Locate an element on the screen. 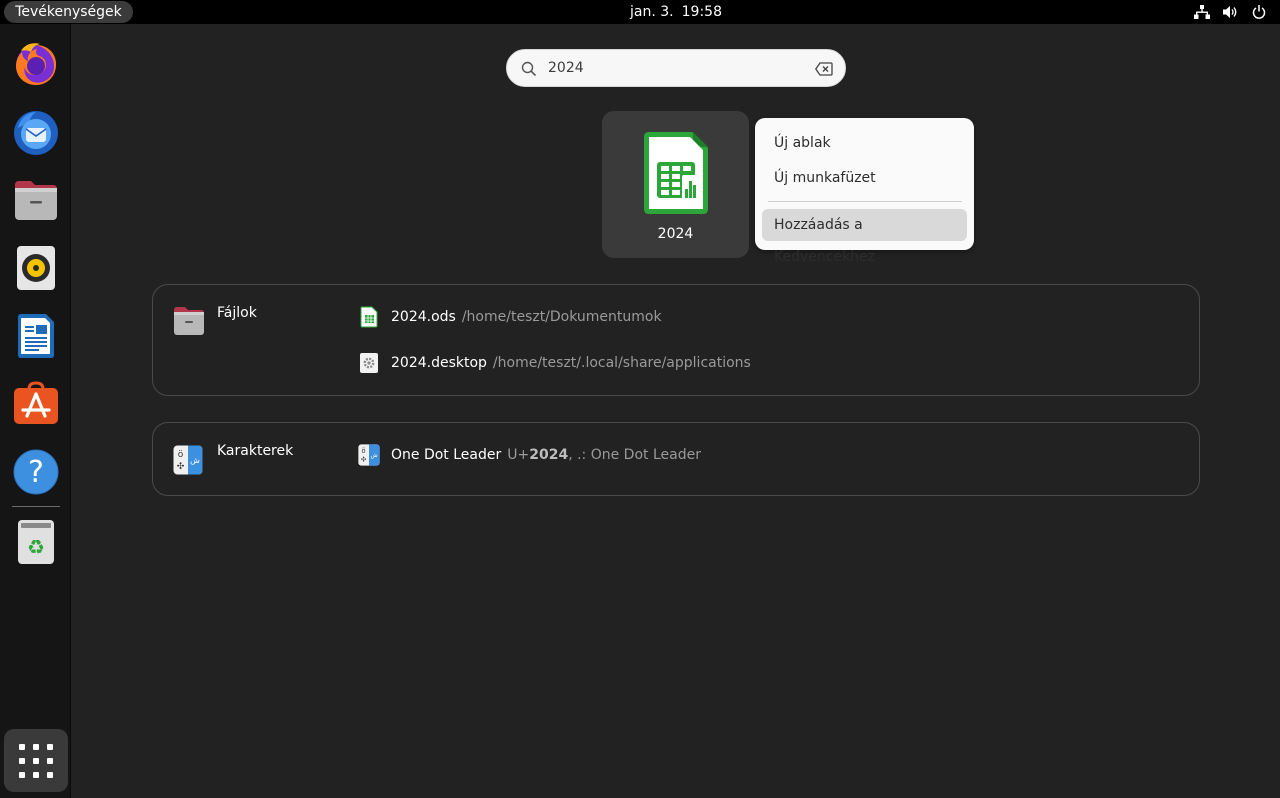 The image size is (1280, 798). show-apps-button is located at coordinates (36, 760).